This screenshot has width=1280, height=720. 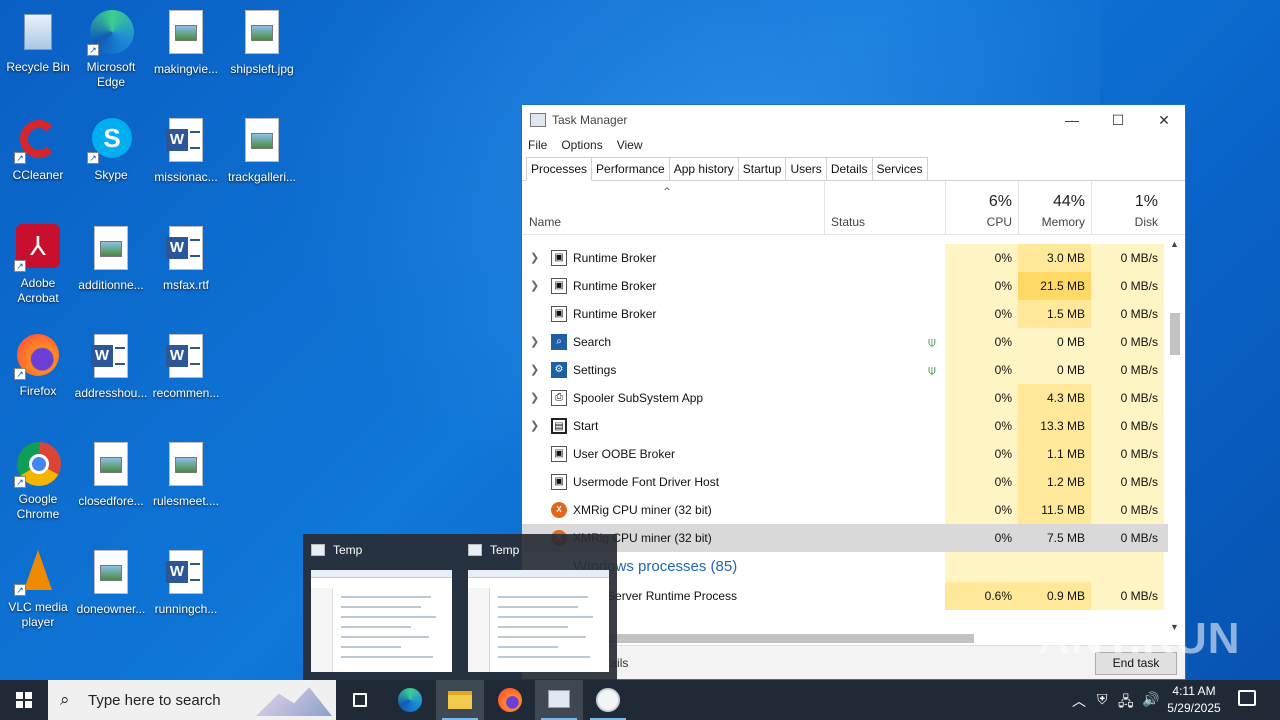 I want to click on acrobat-icon: ⅄ ↗, so click(x=38, y=248).